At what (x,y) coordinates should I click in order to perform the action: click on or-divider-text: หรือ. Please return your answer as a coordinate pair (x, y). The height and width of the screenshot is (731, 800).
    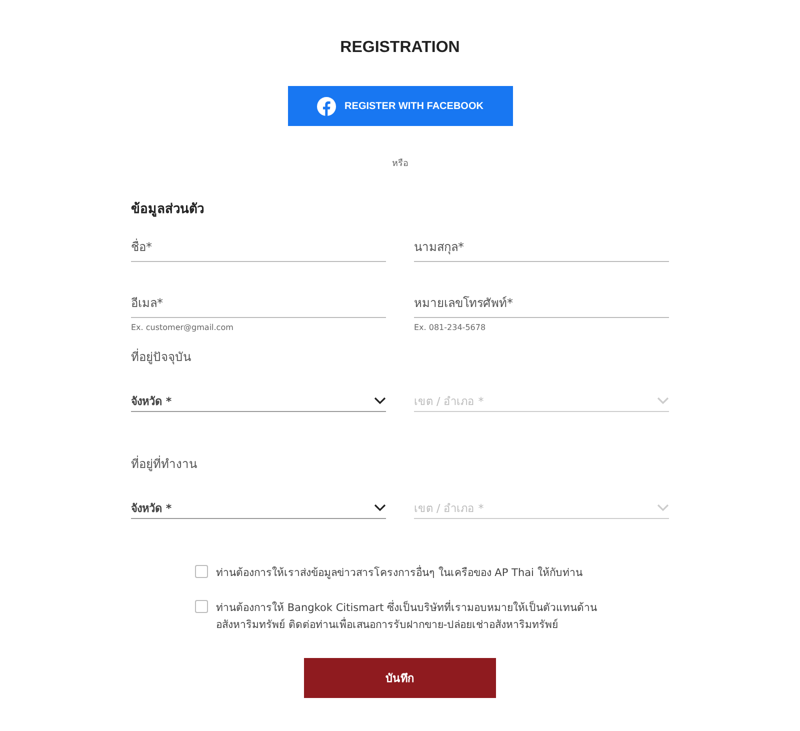
    Looking at the image, I should click on (400, 164).